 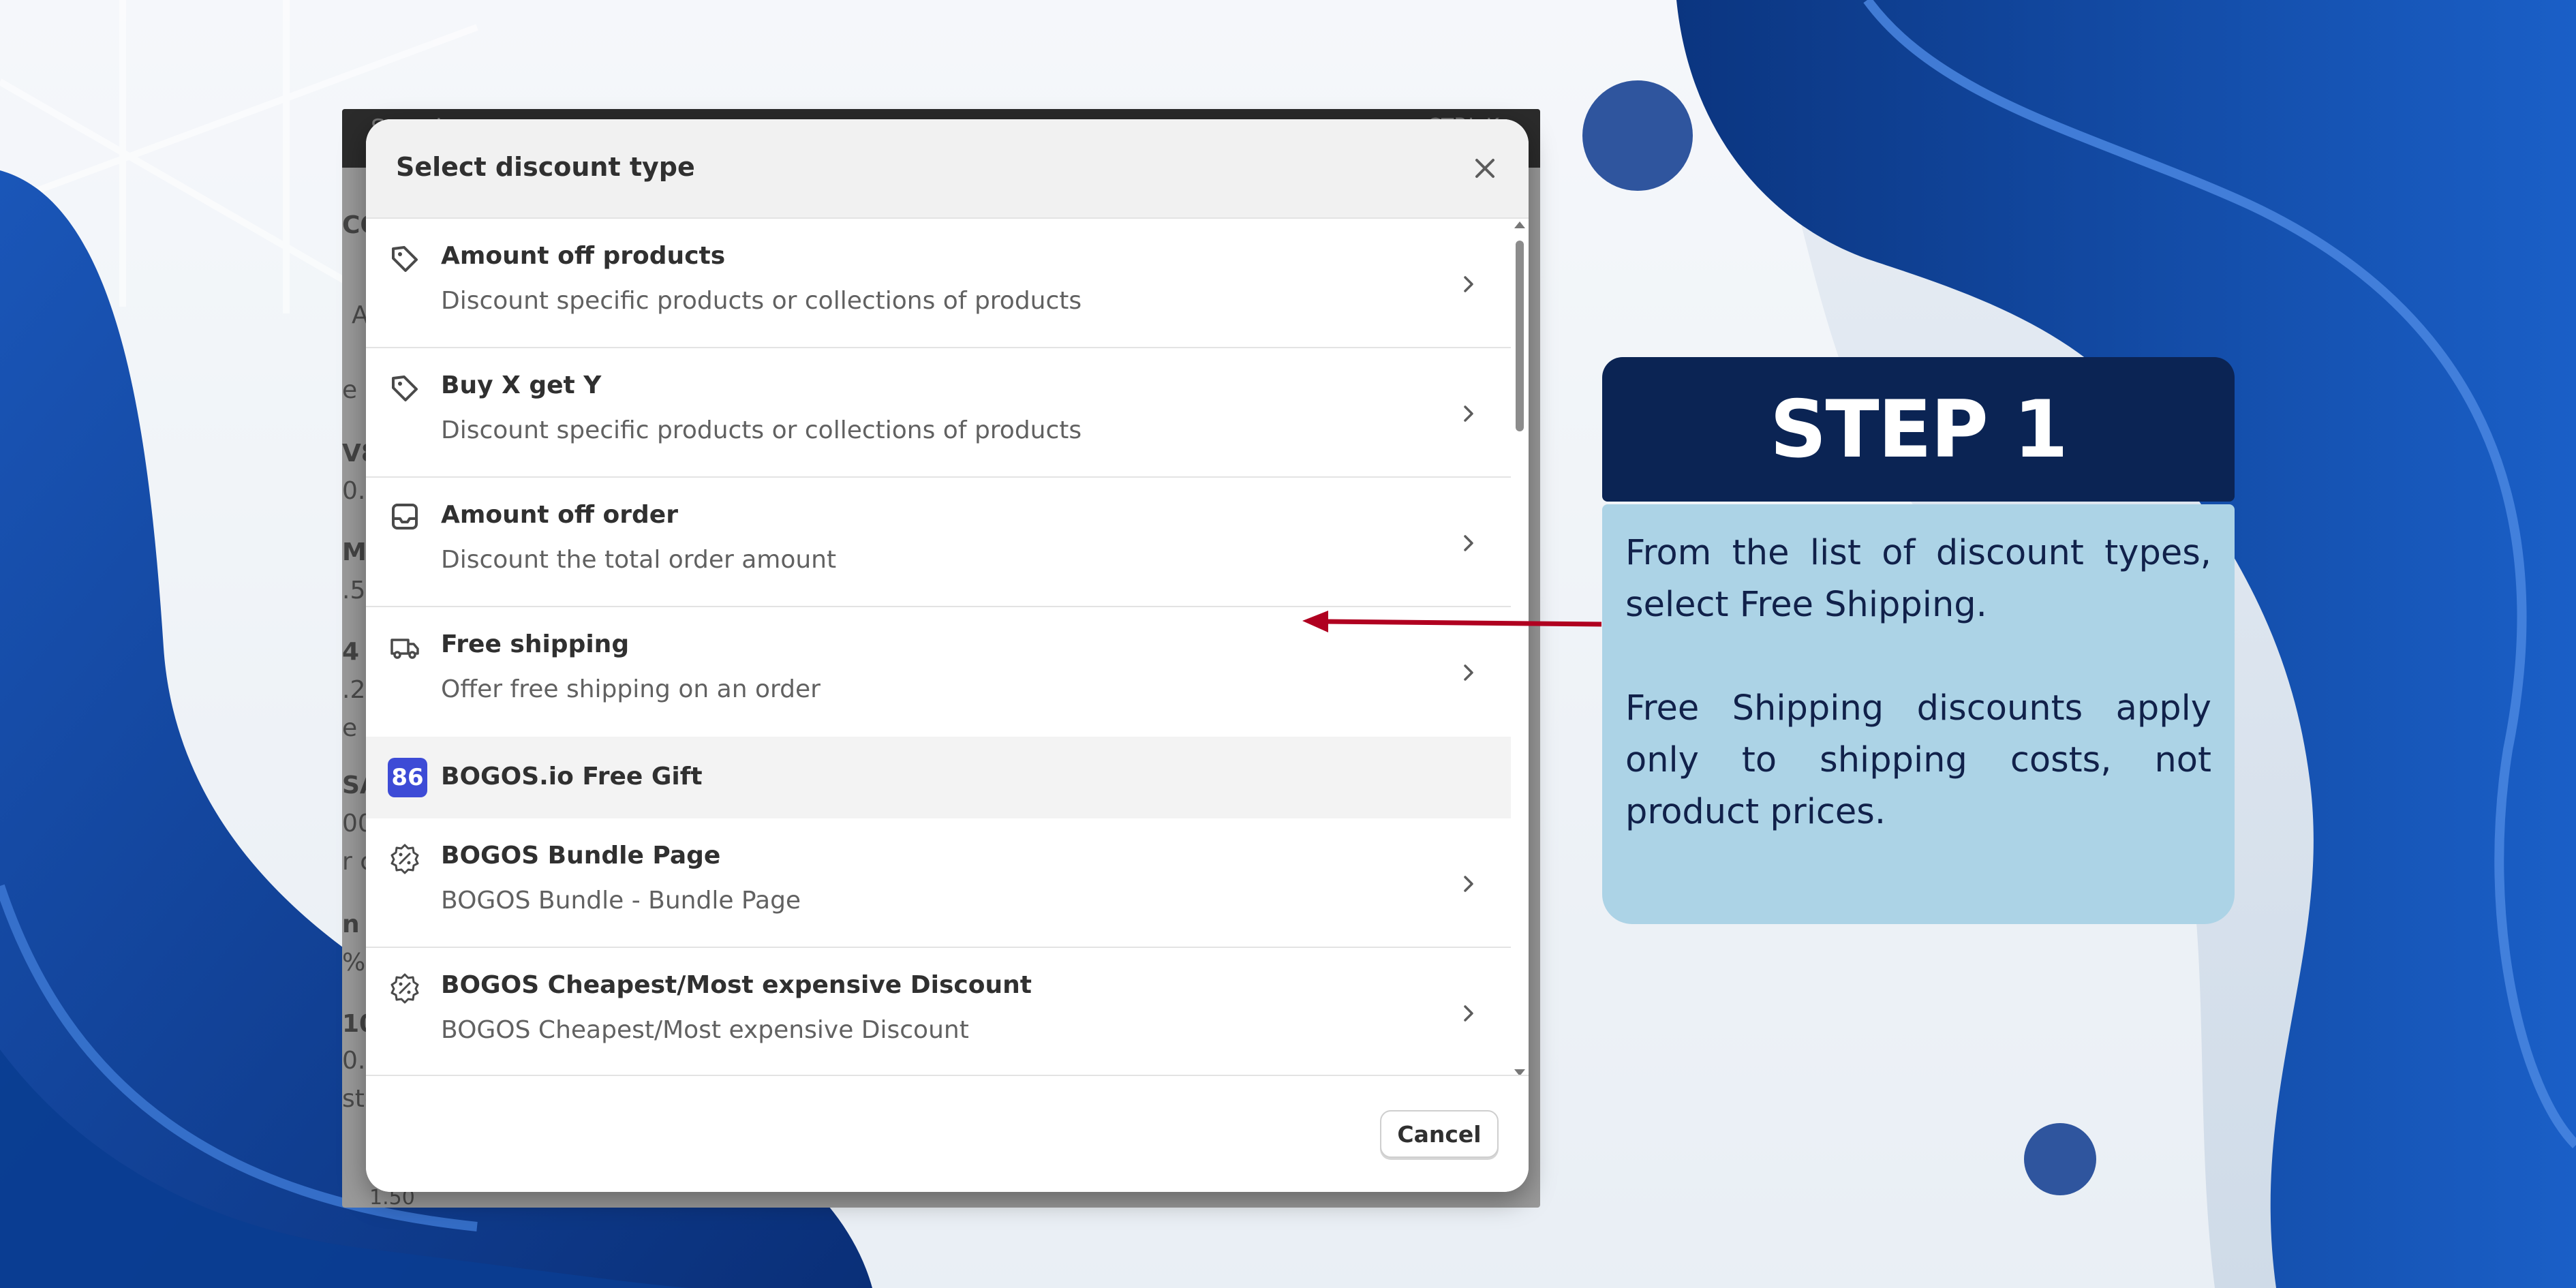 What do you see at coordinates (1638, 135) in the screenshot?
I see `decorative-dot-top` at bounding box center [1638, 135].